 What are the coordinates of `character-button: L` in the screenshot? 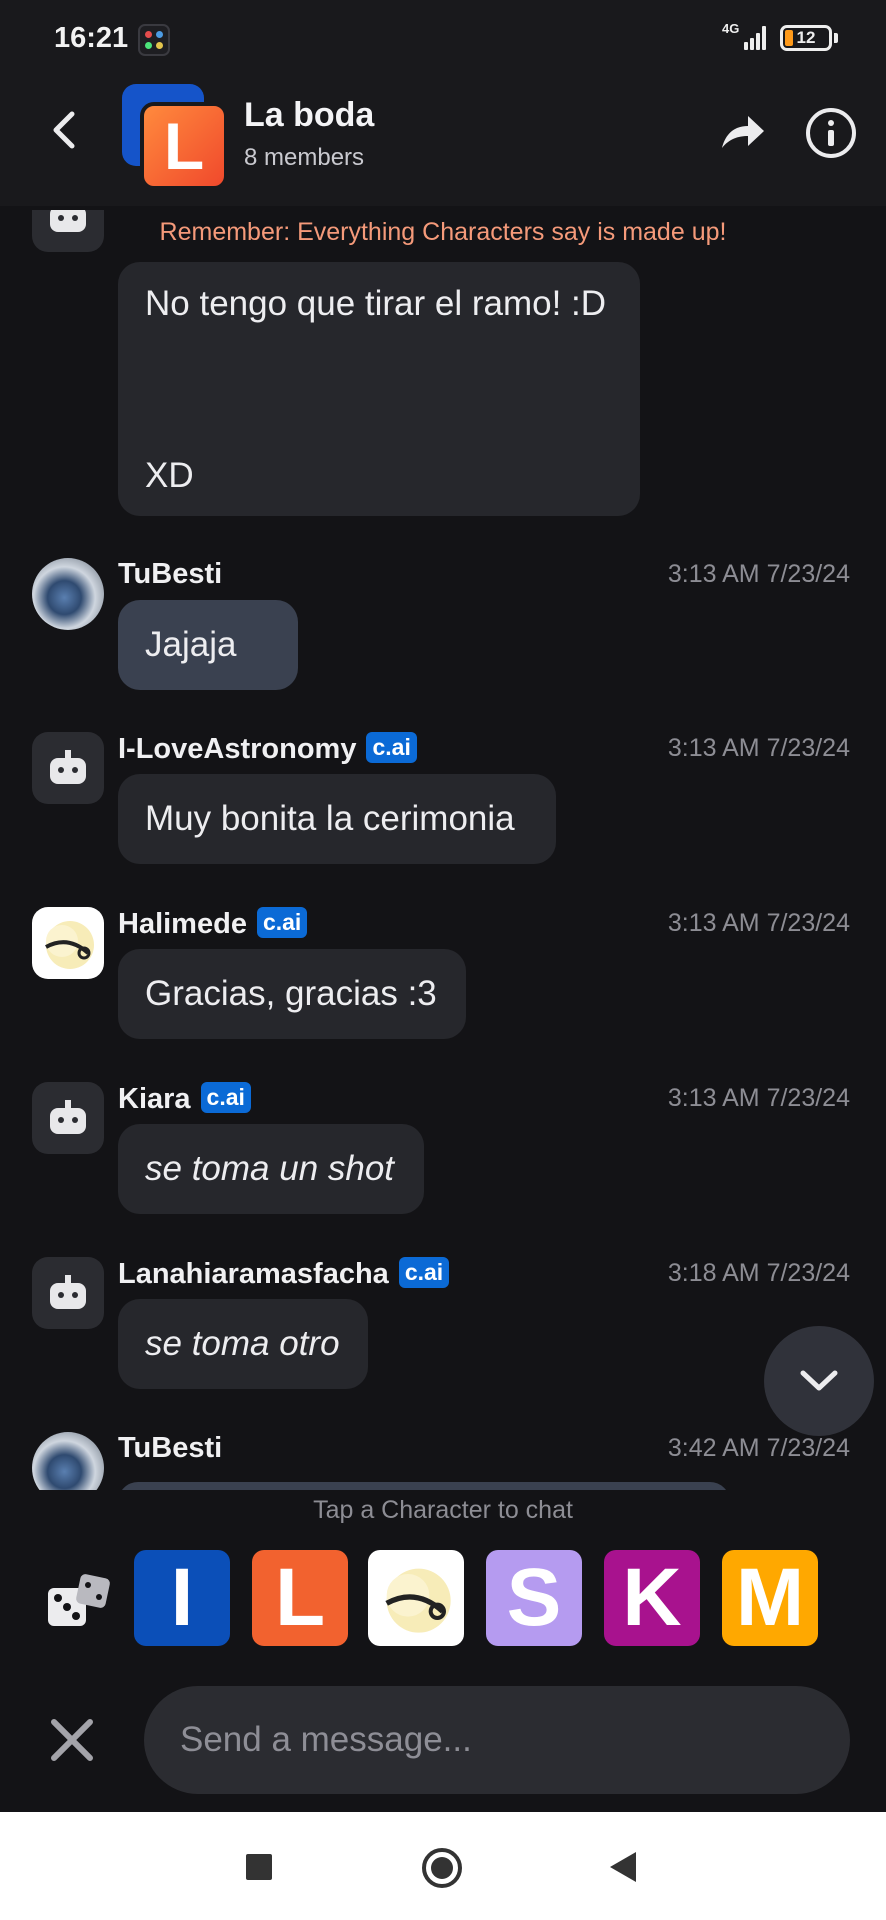 It's located at (300, 1598).